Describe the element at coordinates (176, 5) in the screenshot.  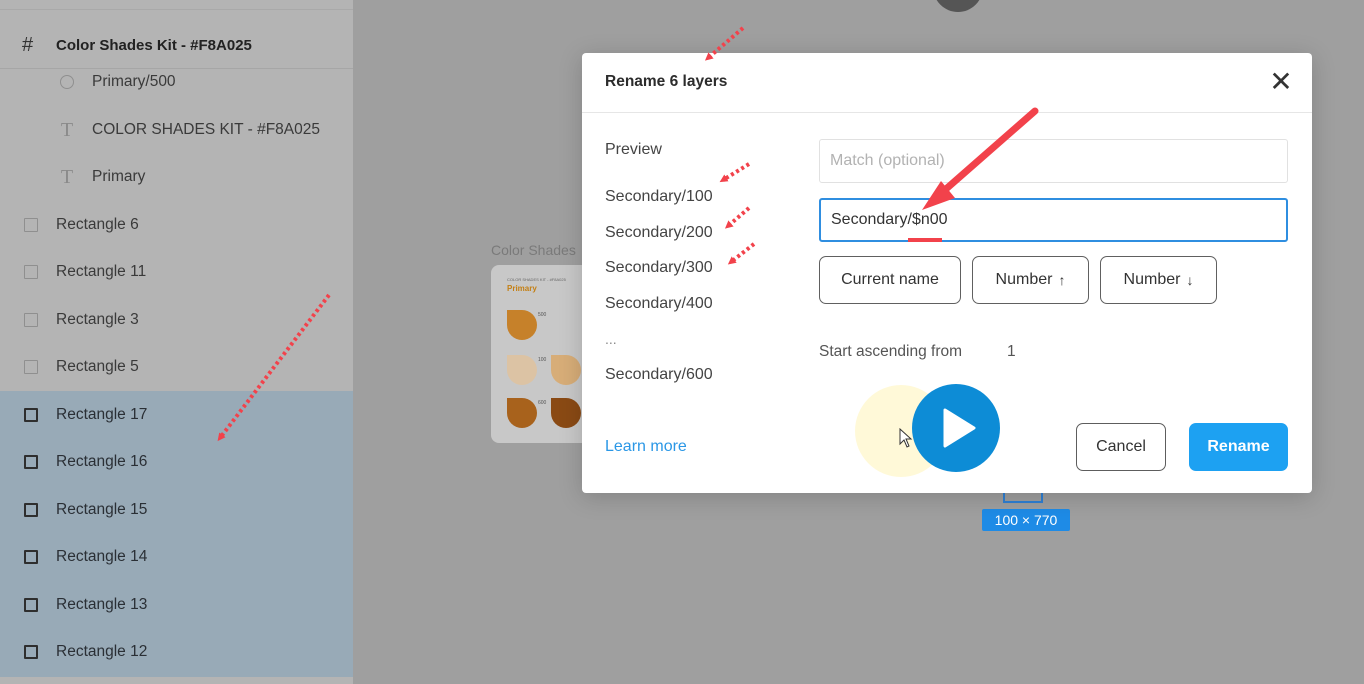
I see `panel-top-strip` at that location.